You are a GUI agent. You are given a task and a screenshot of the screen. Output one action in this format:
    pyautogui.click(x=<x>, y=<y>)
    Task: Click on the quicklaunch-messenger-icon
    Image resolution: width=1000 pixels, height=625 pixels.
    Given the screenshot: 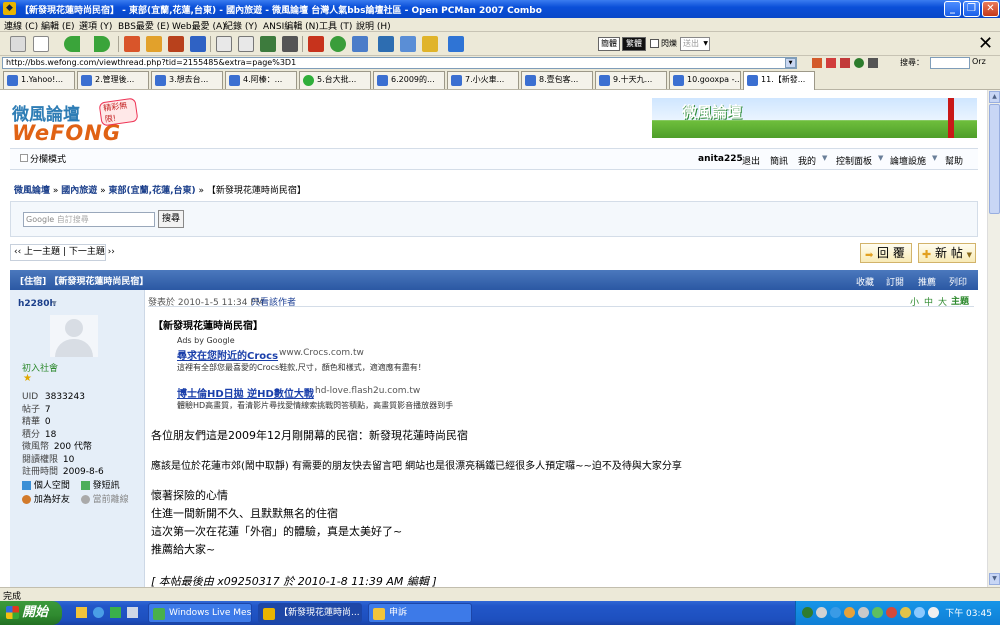 What is the action you would take?
    pyautogui.click(x=115, y=612)
    